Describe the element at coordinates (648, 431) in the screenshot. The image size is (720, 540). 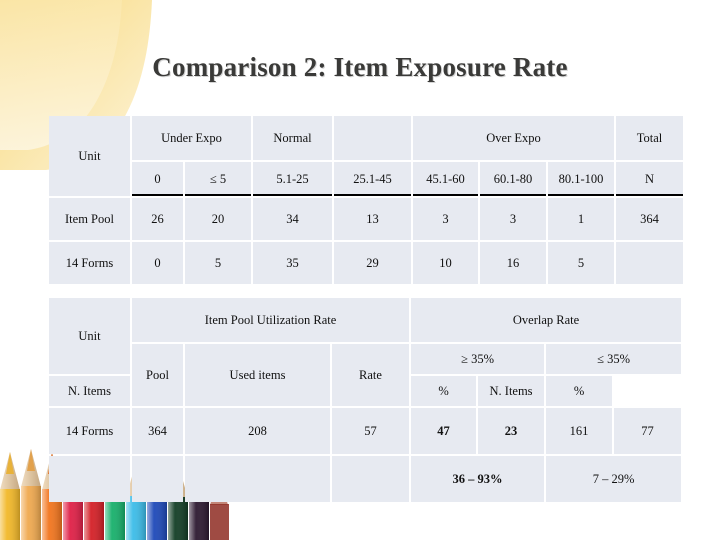
I see `overlap-cell-le-percent: 77` at that location.